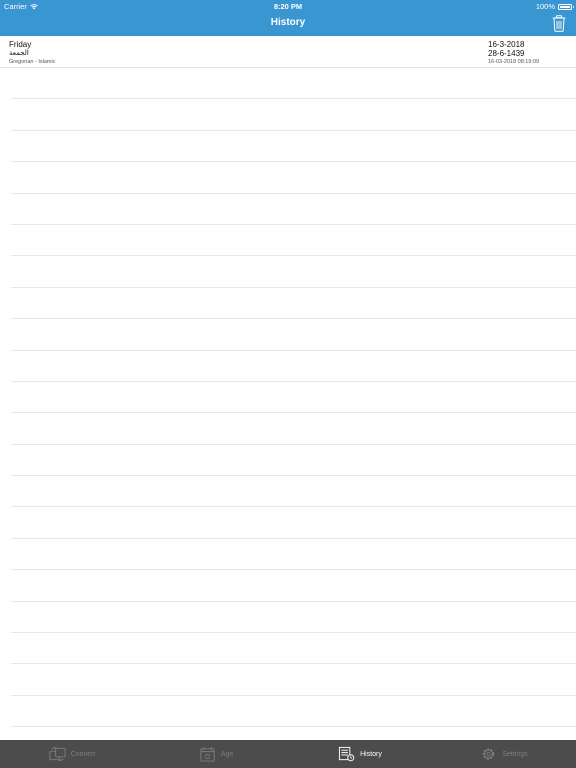 The height and width of the screenshot is (768, 576). What do you see at coordinates (20, 44) in the screenshot?
I see `entry-weekday: Friday` at bounding box center [20, 44].